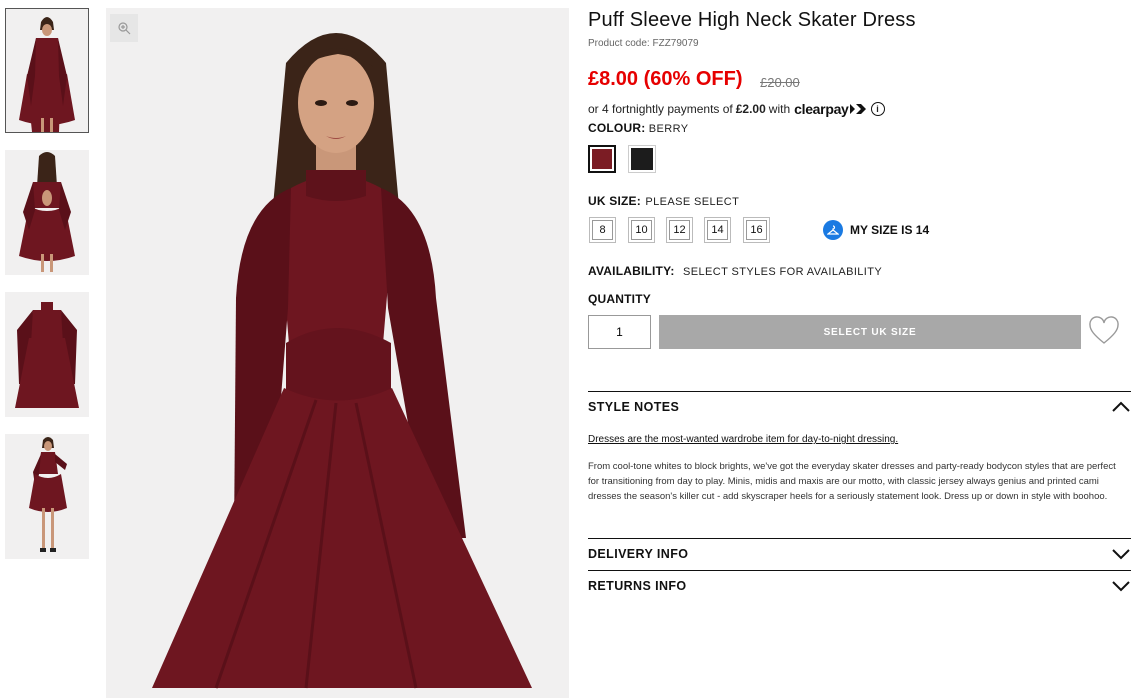  Describe the element at coordinates (752, 20) in the screenshot. I see `product-title: Puff Sleeve High Neck Skater Dress` at that location.